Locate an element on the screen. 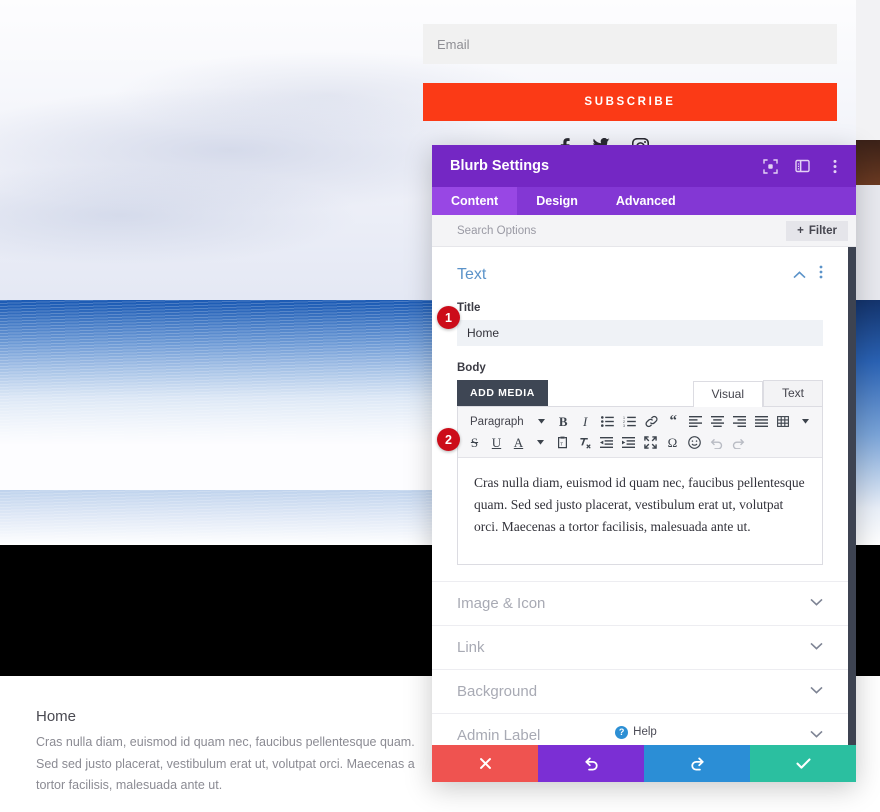 The image size is (880, 812). strip-segment-ocean is located at coordinates (868, 422).